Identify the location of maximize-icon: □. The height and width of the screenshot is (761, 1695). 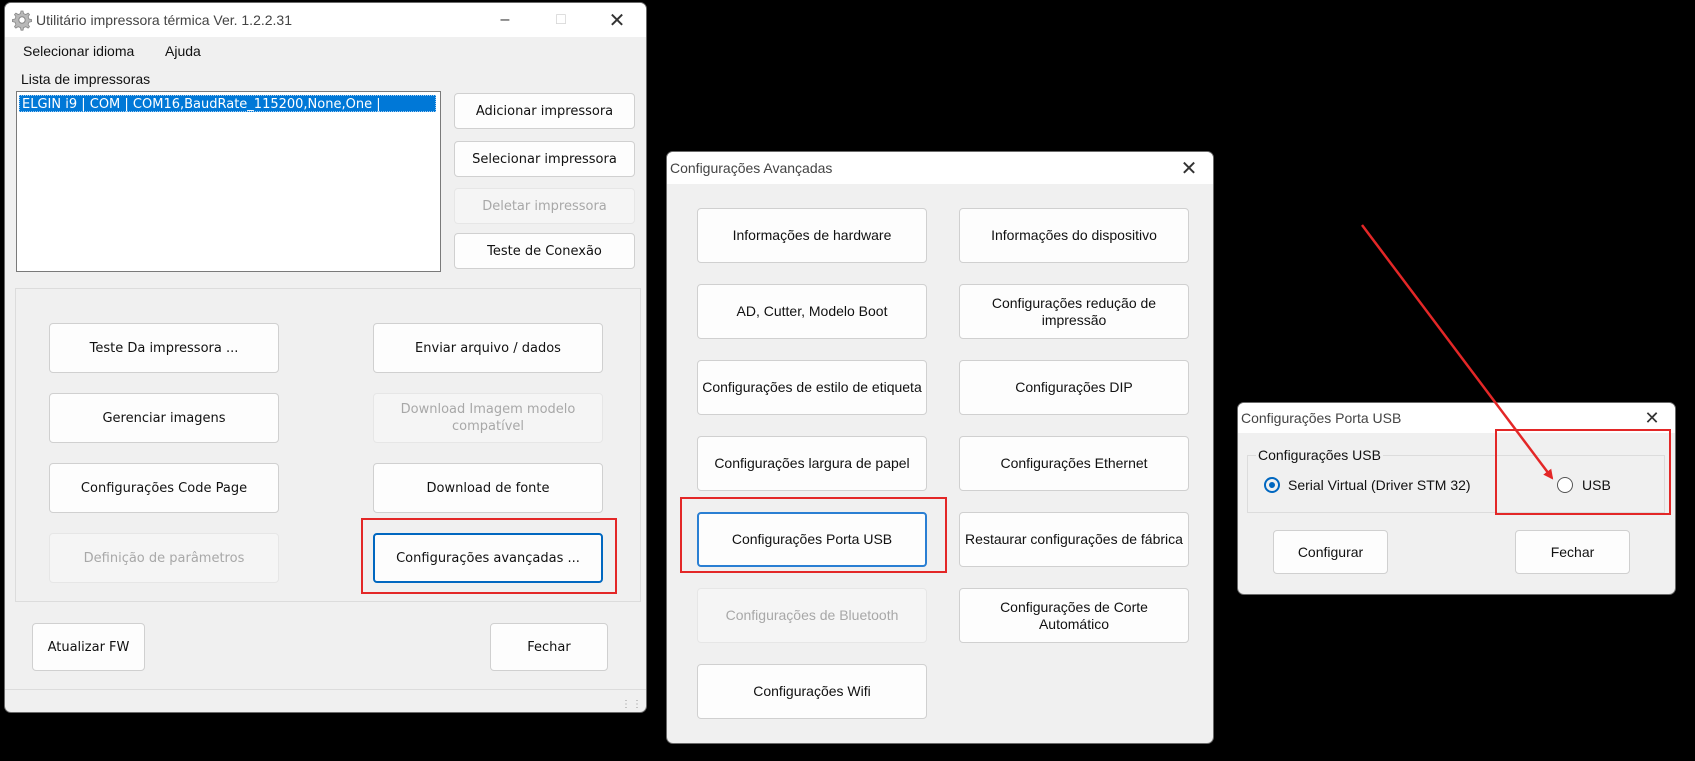
(561, 20).